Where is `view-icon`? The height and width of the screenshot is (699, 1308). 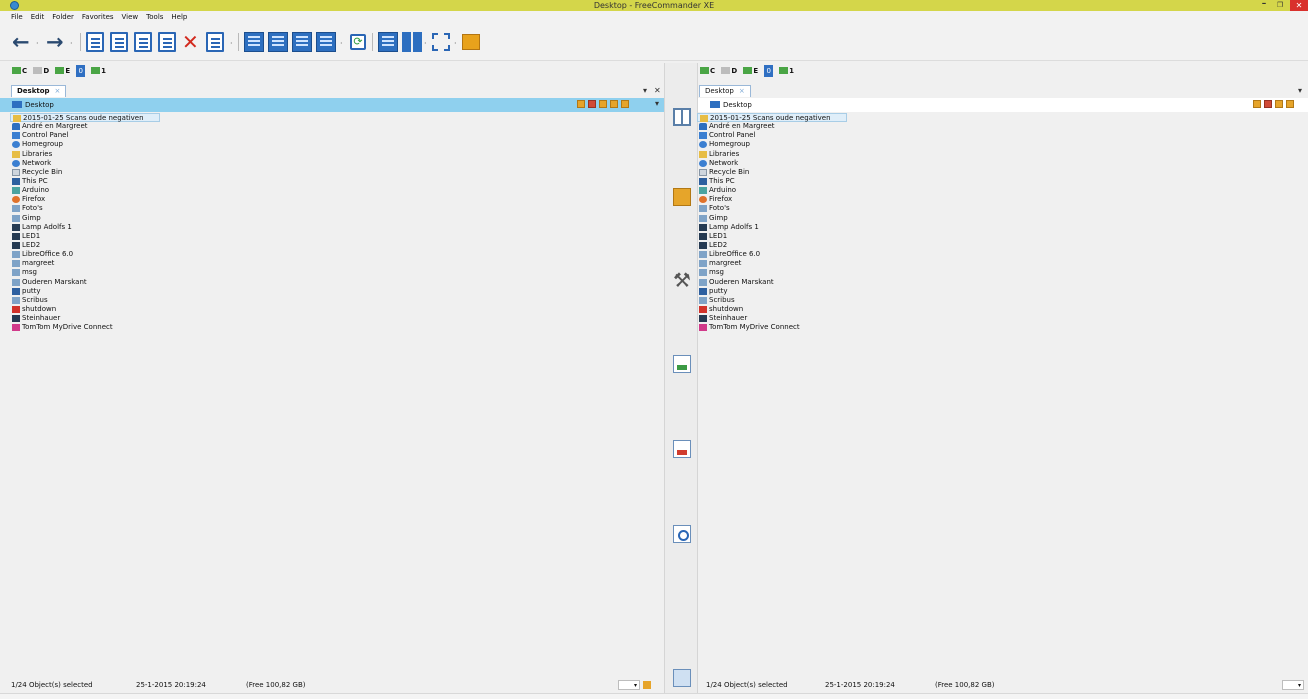 view-icon is located at coordinates (682, 534).